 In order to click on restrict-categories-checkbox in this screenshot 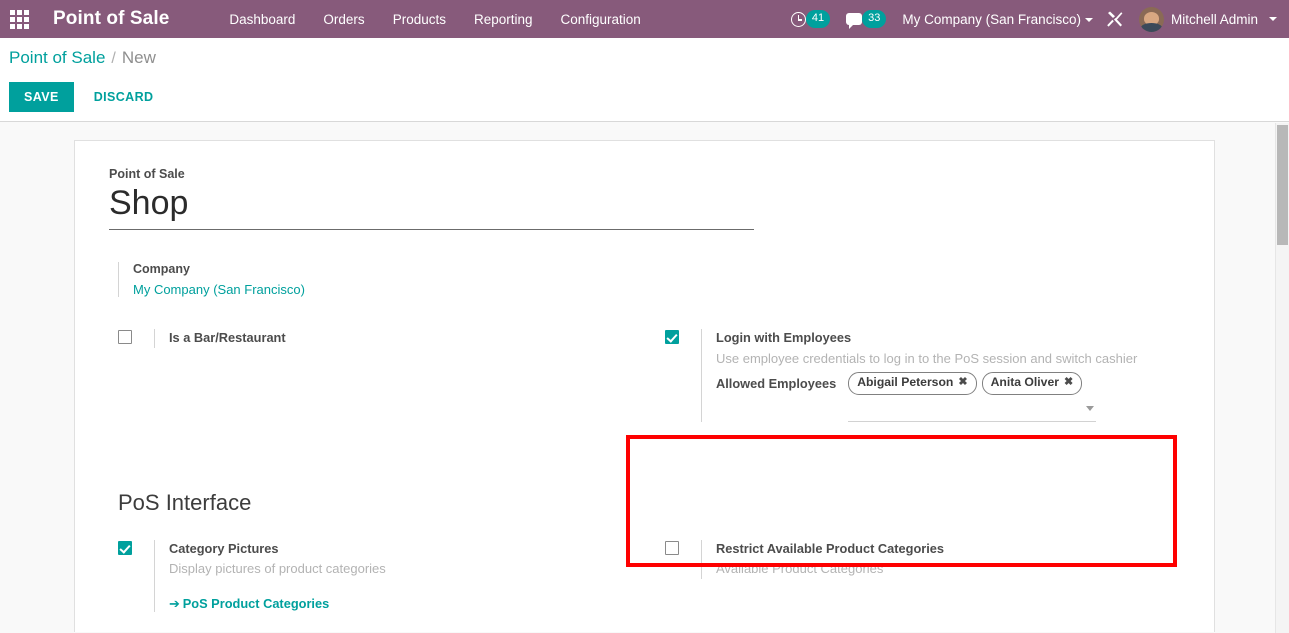, I will do `click(672, 547)`.